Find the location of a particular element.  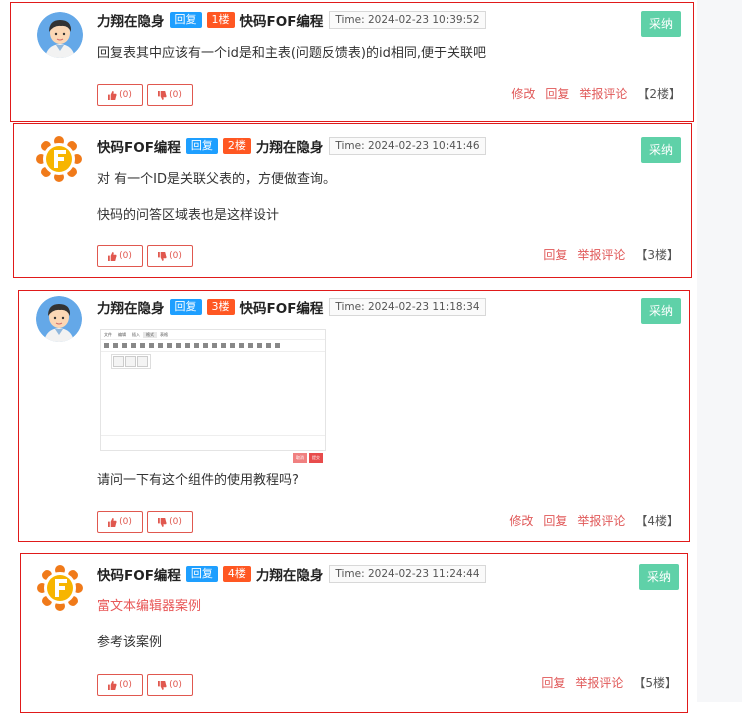

floor-tag: 1楼 is located at coordinates (220, 20).